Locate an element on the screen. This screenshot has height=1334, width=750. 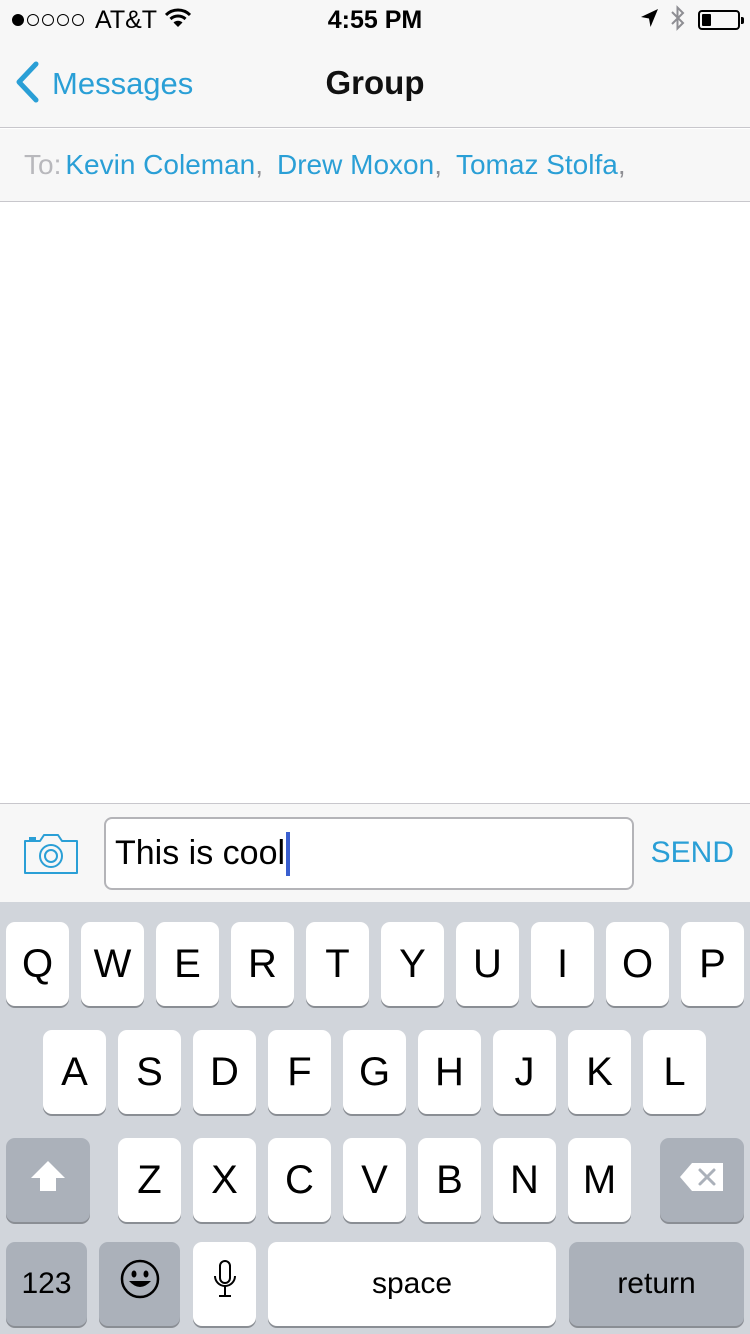
key-m: M is located at coordinates (599, 1180).